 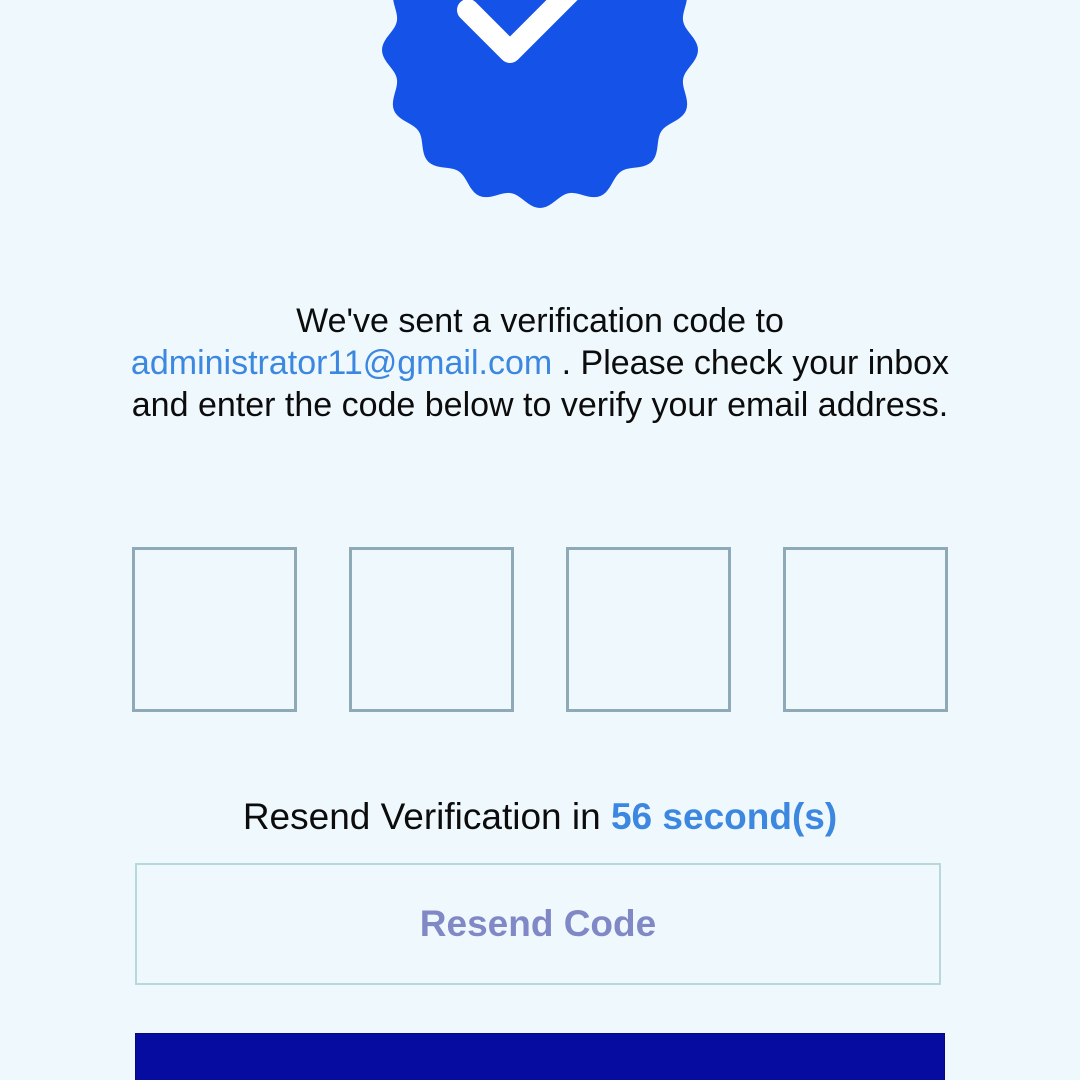 What do you see at coordinates (421, 816) in the screenshot?
I see `resend-timer-label: Resend Verification in` at bounding box center [421, 816].